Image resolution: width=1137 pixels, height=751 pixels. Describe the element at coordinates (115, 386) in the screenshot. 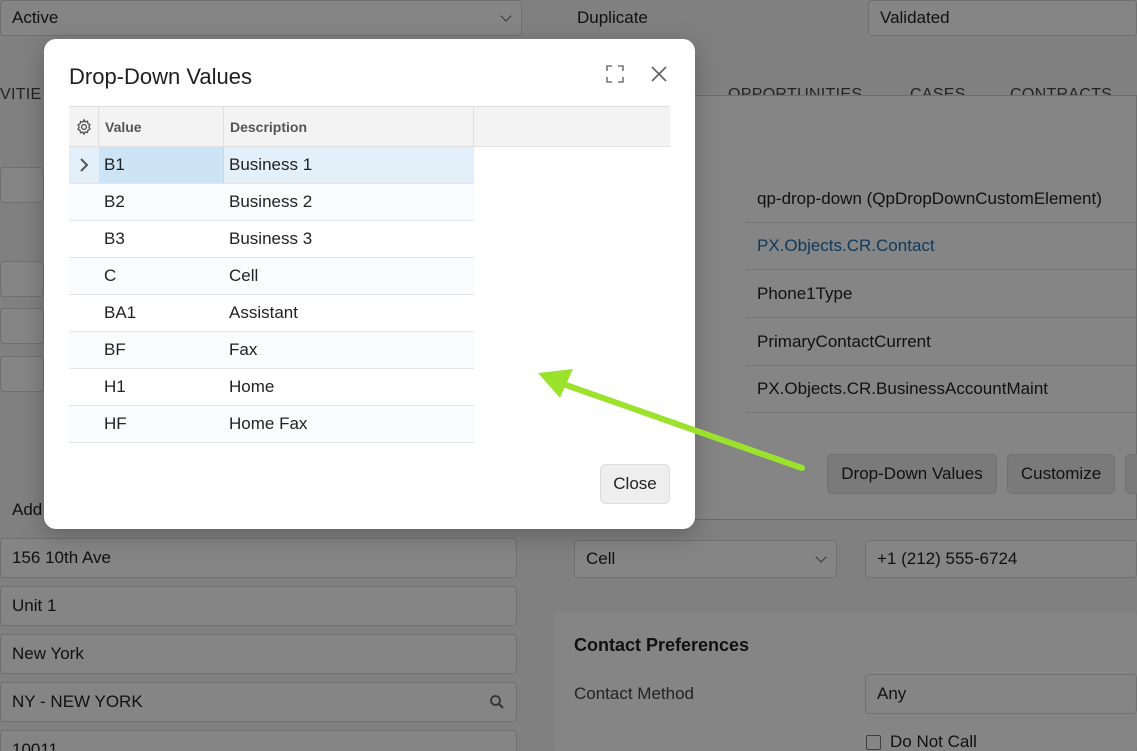

I see `cell-value: H1` at that location.